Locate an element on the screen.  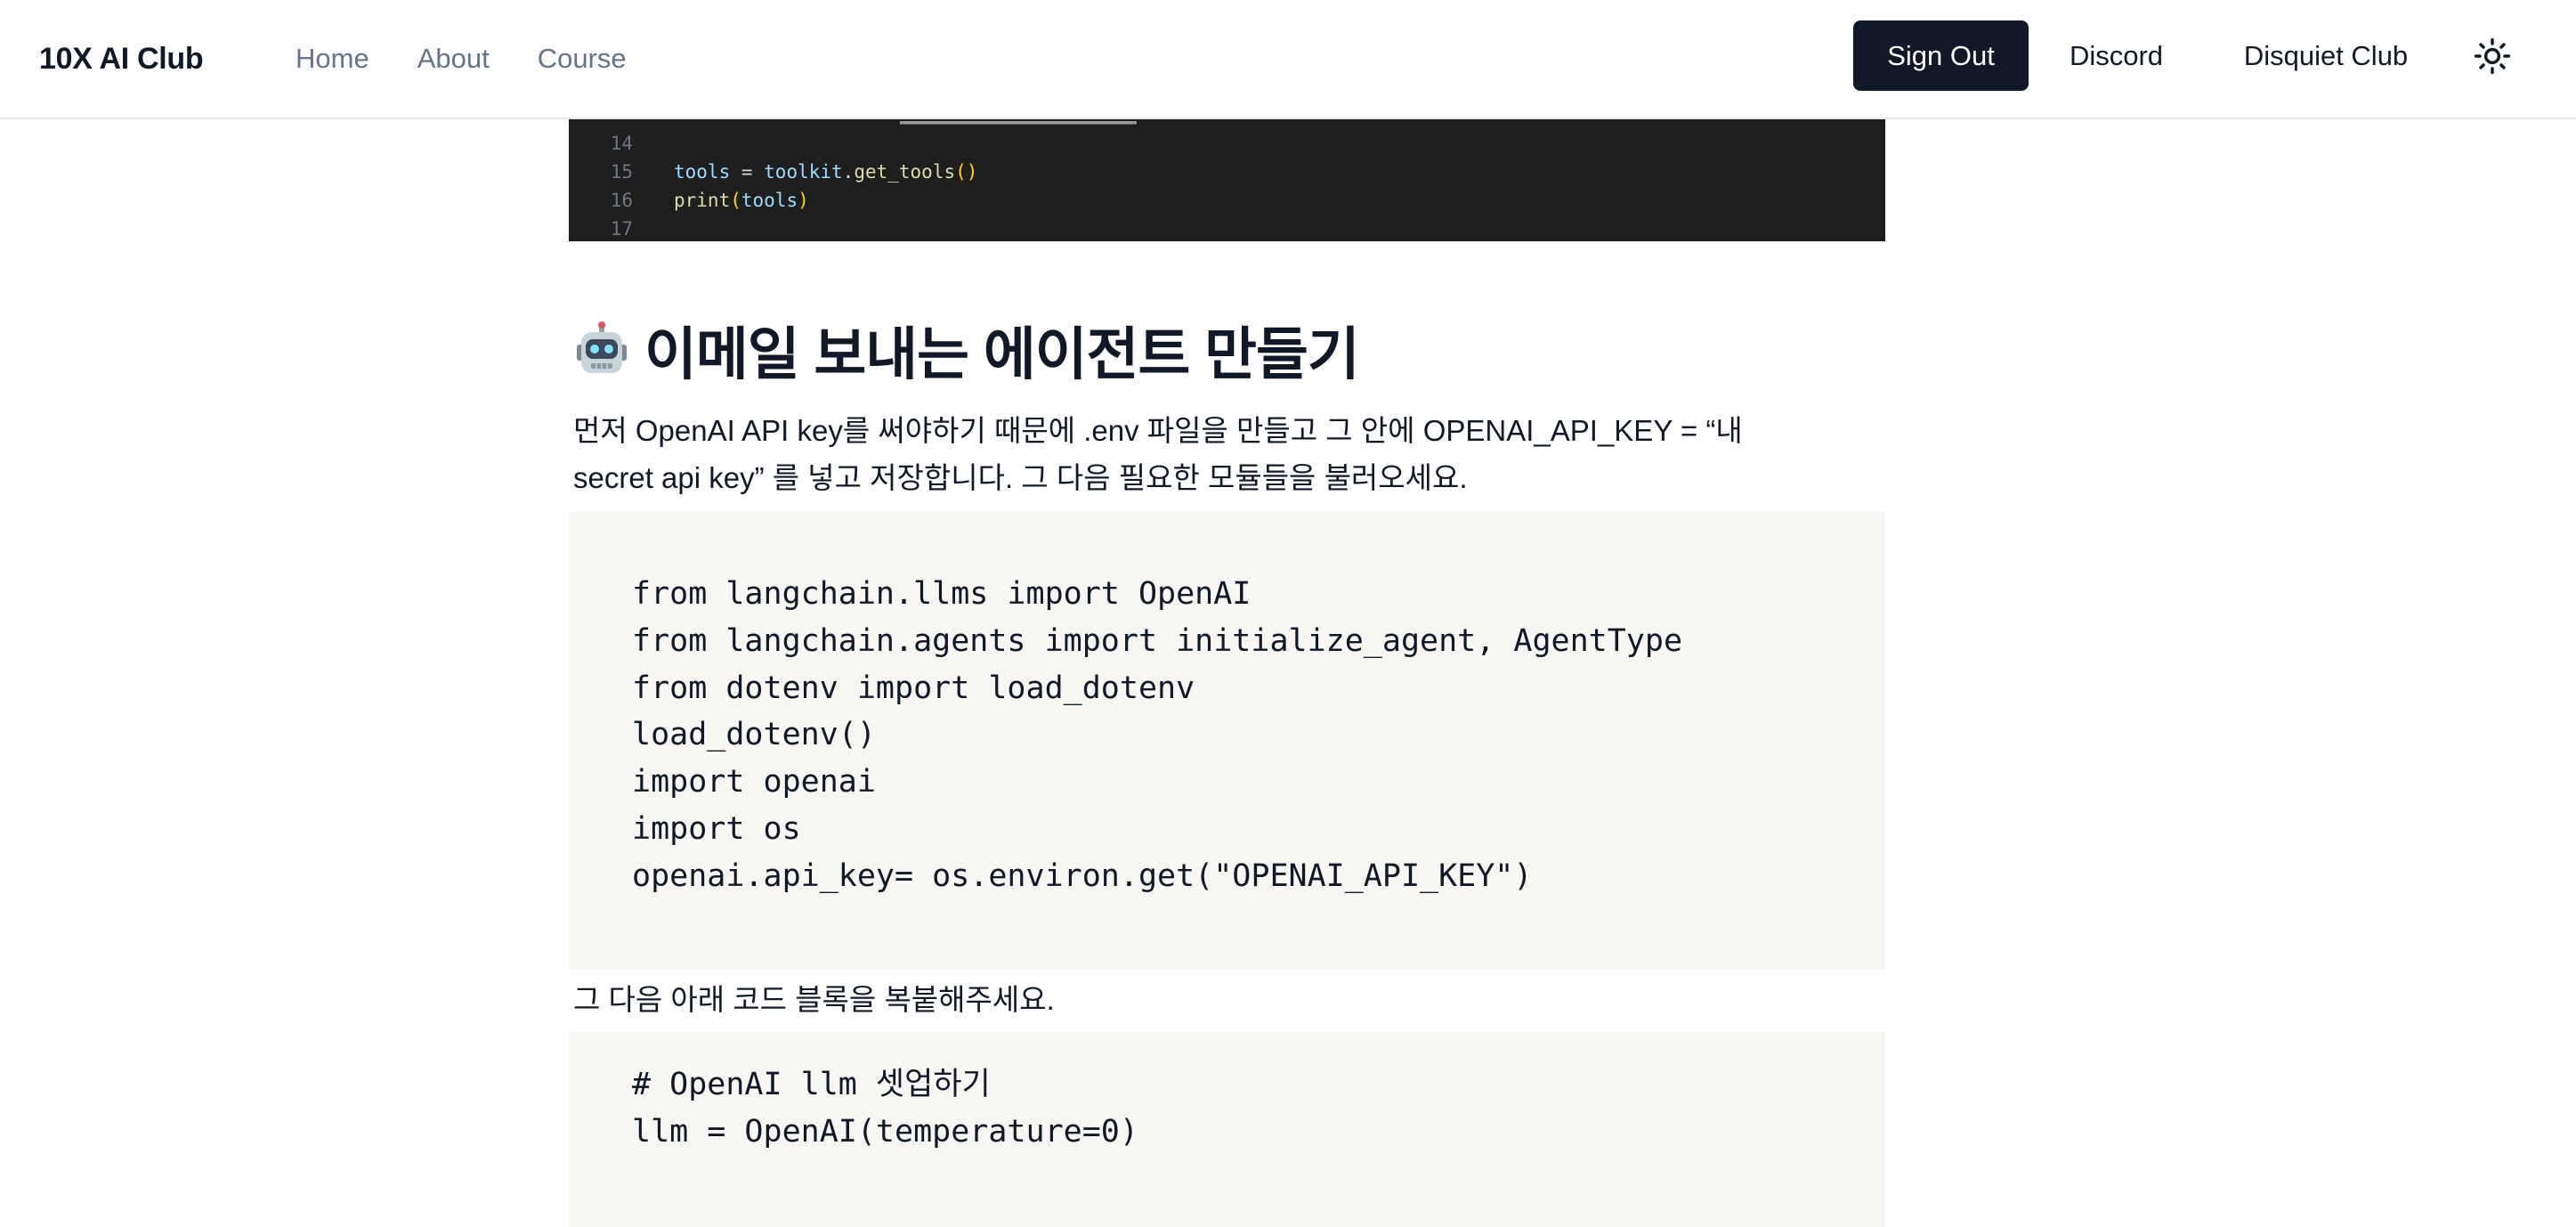
nav-home-link: Home is located at coordinates (333, 59).